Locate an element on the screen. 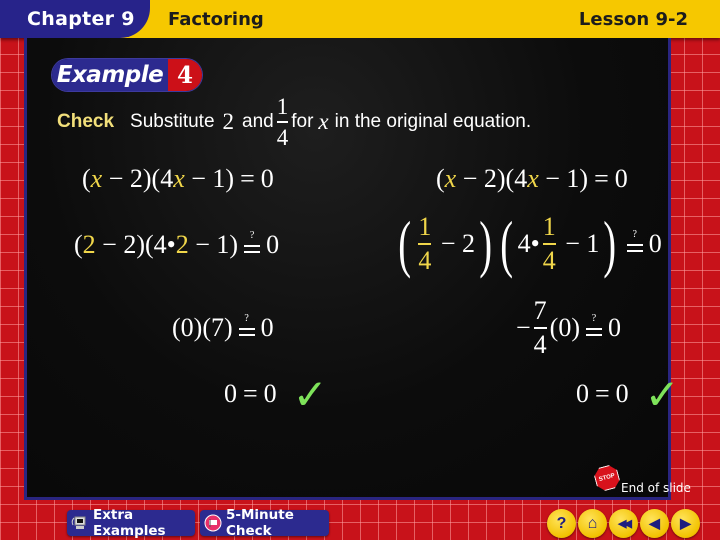  first-slide-button: ◀◀ is located at coordinates (623, 523).